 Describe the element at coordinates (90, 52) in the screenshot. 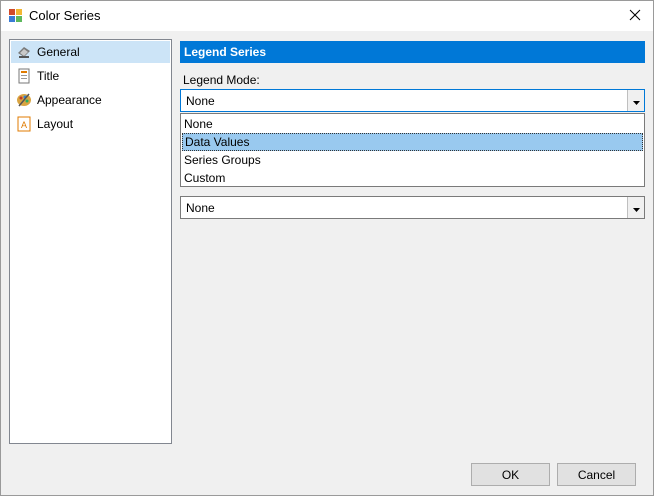

I see `sidebar-item-general: General` at that location.